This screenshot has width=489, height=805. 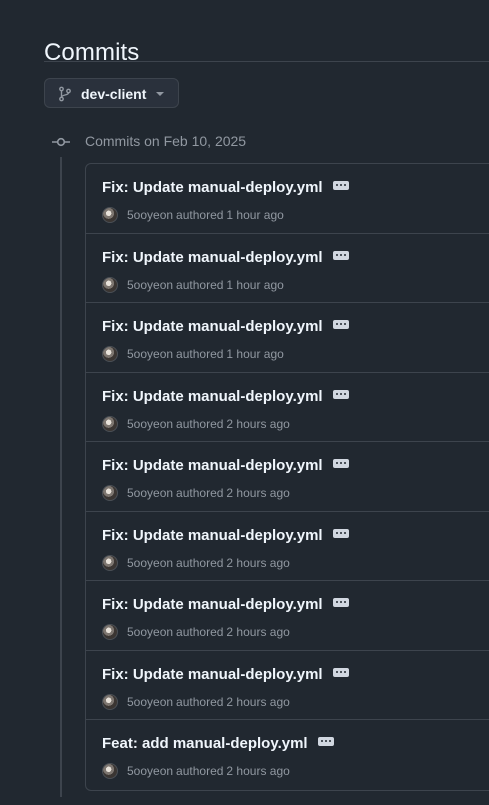 I want to click on commit-group-heading: Commits on Feb 10, 2025, so click(x=166, y=141).